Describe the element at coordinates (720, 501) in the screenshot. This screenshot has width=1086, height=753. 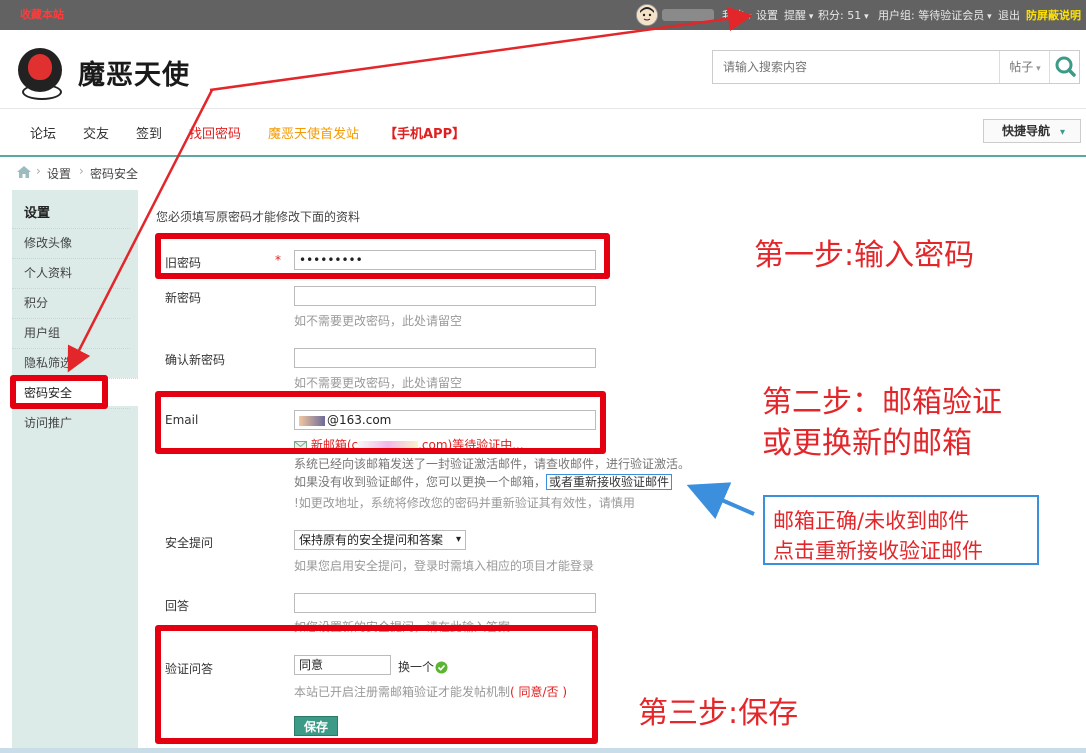
I see `arrow-to-resend-link` at that location.